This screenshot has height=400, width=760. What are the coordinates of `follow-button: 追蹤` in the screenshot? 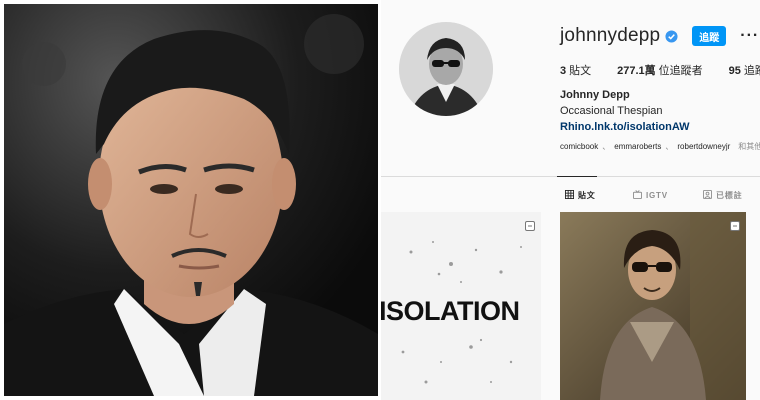 It's located at (709, 36).